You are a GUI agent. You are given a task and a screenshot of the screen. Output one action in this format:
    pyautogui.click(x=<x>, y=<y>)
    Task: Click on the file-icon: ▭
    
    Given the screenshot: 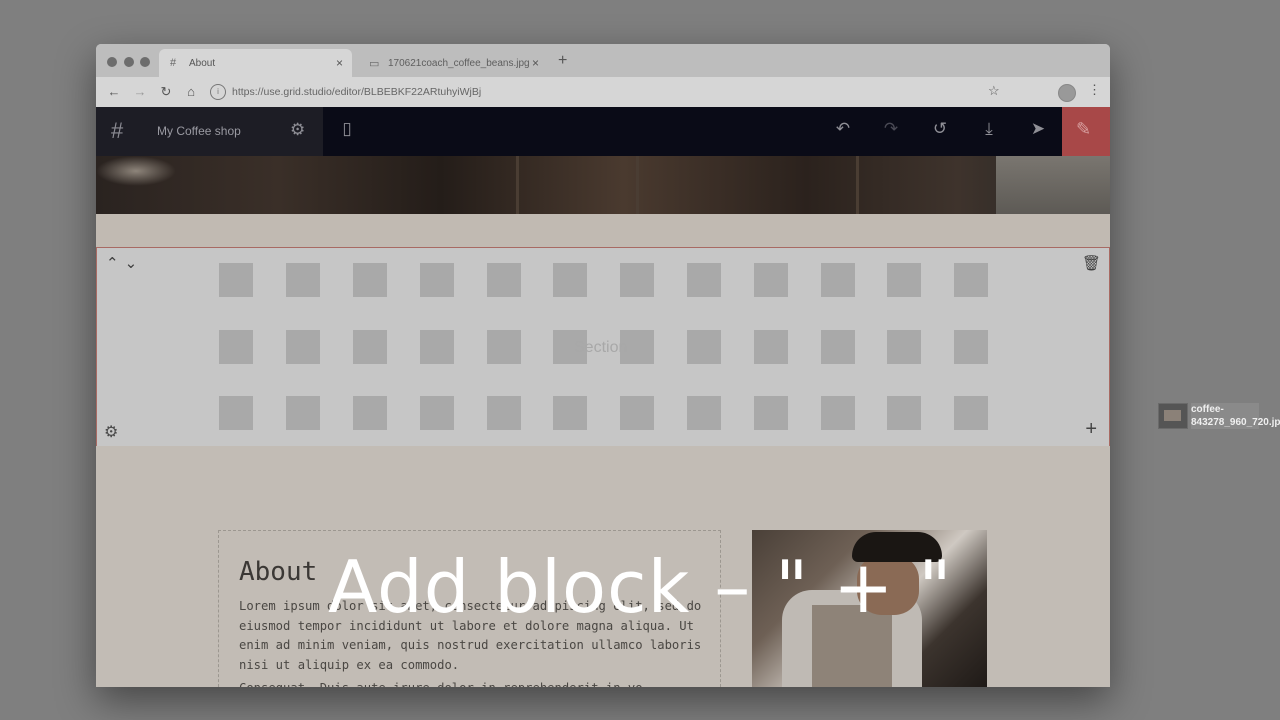 What is the action you would take?
    pyautogui.click(x=374, y=63)
    